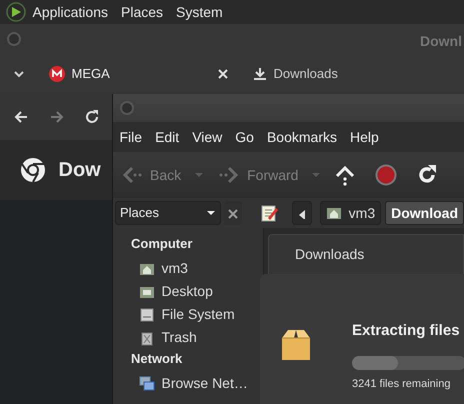  Describe the element at coordinates (301, 137) in the screenshot. I see `menu-item: Bookmarks` at that location.